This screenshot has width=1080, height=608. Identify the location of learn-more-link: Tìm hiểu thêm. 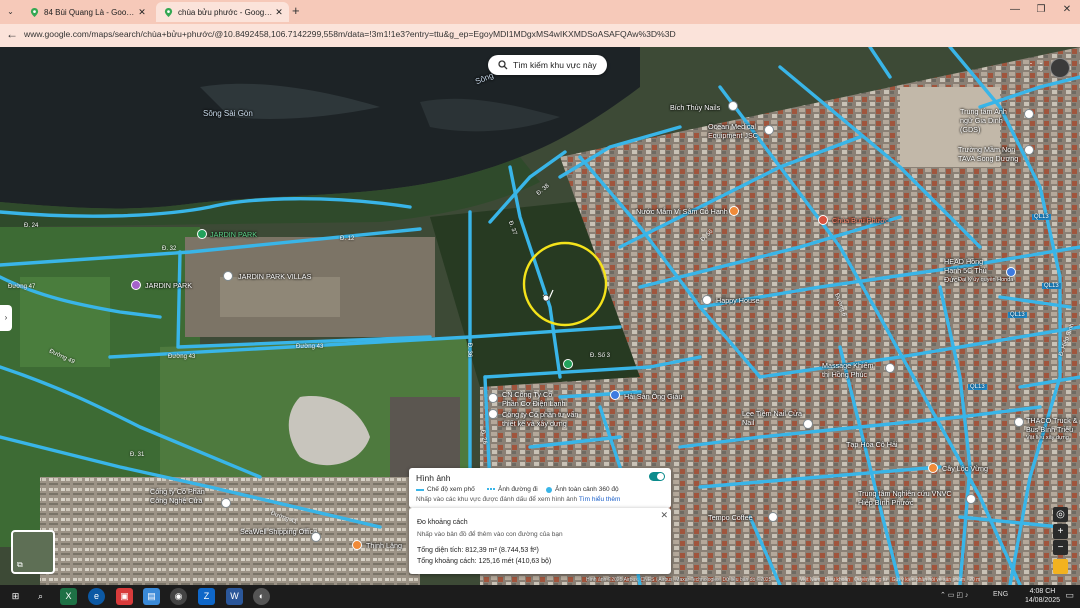
(600, 499).